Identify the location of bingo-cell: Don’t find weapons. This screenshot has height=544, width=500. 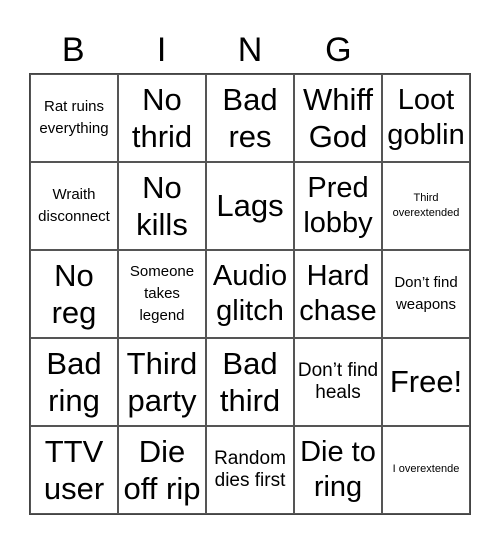
(426, 294).